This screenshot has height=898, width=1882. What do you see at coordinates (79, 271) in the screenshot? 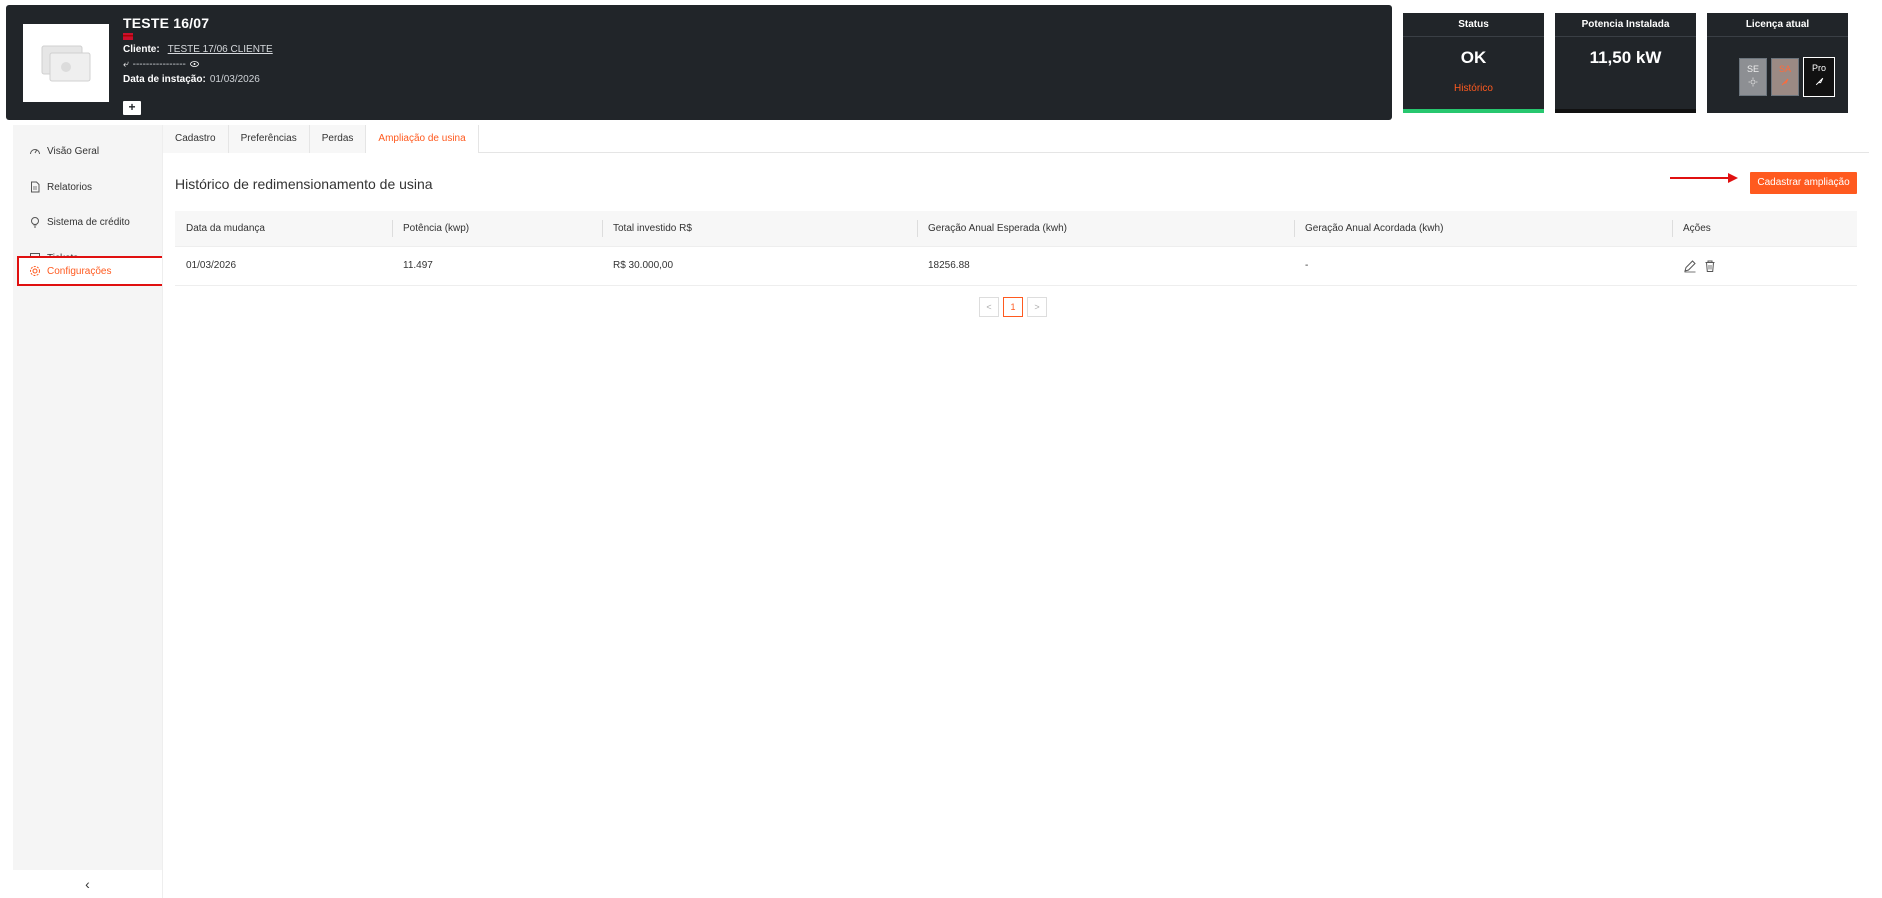
I see `sidebar-item-label: Configurações` at bounding box center [79, 271].